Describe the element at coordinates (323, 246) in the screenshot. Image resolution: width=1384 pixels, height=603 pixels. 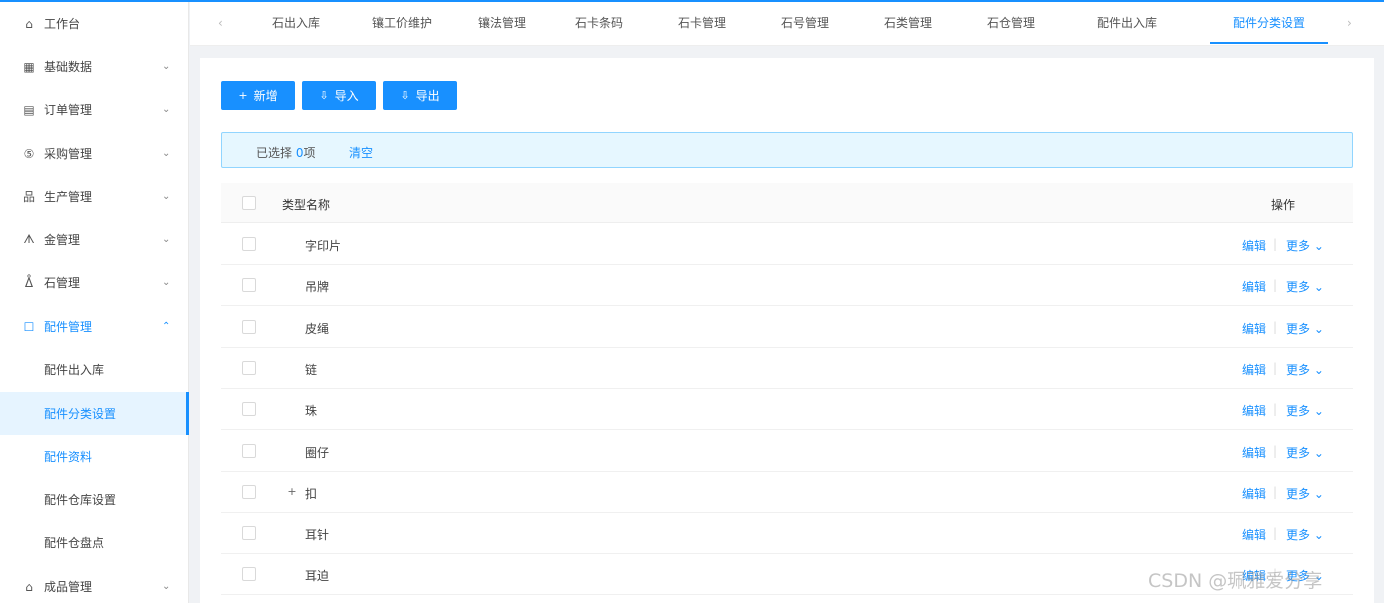
I see `row-name: 字印片` at that location.